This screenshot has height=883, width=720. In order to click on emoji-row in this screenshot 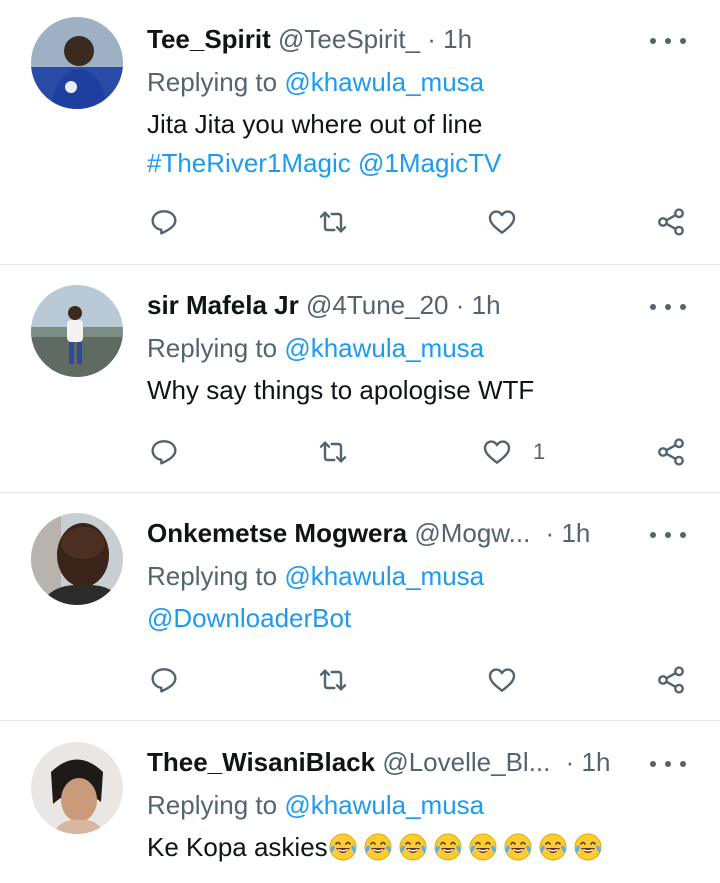, I will do `click(468, 847)`.